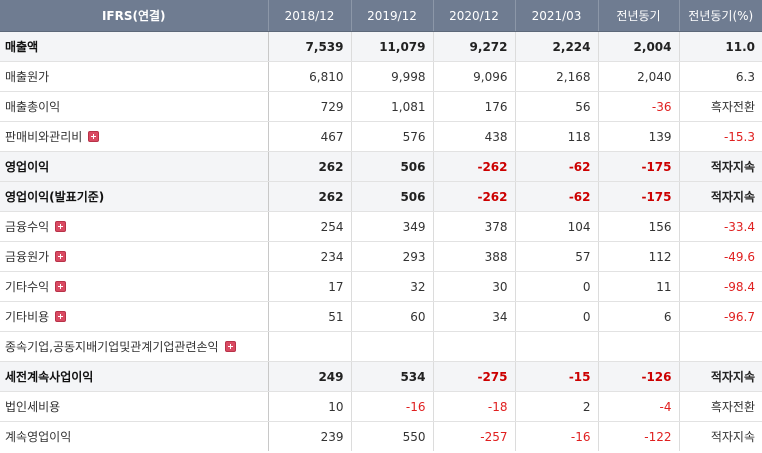  What do you see at coordinates (474, 286) in the screenshot?
I see `value-cell: 30` at bounding box center [474, 286].